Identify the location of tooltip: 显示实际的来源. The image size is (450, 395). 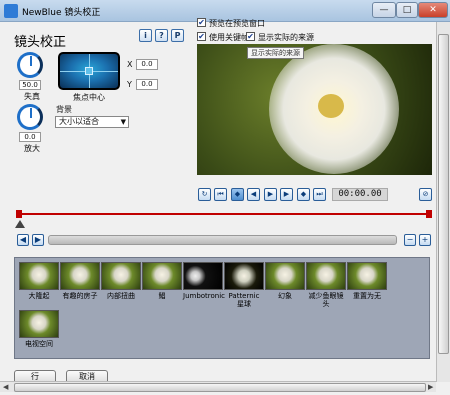
(275, 53).